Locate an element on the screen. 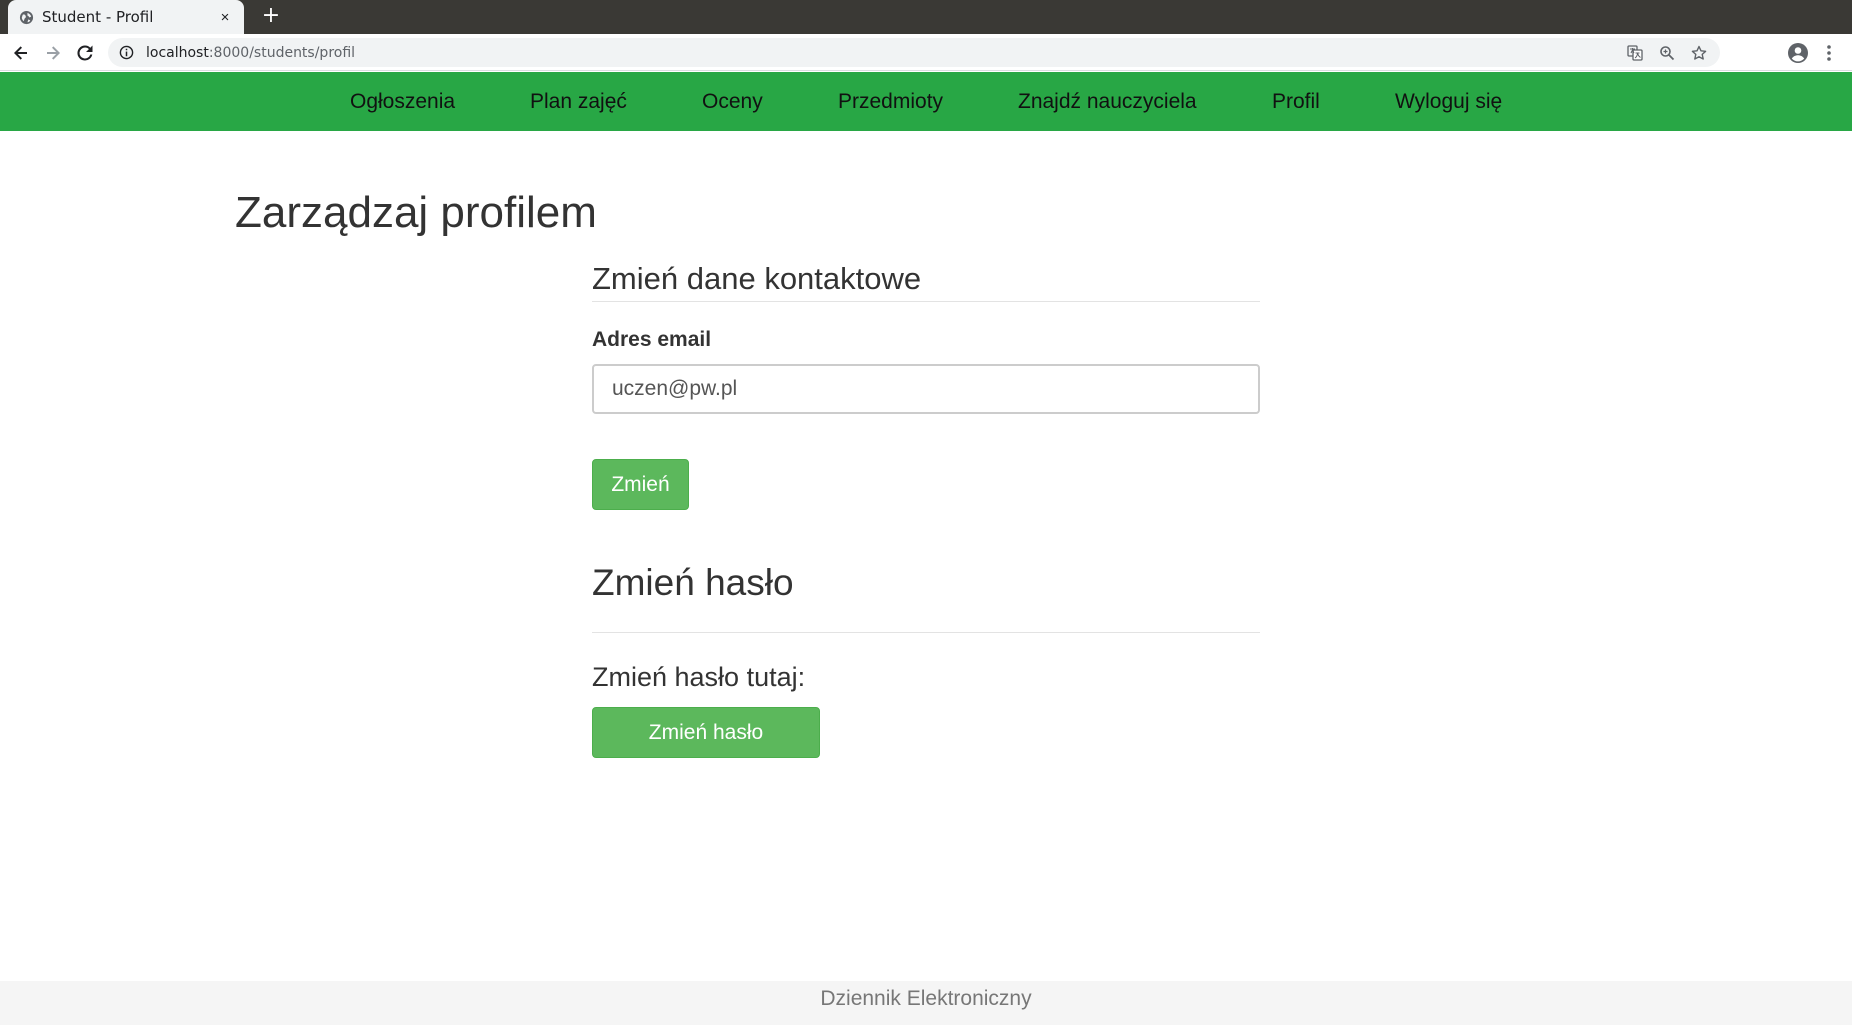  email-input is located at coordinates (926, 389).